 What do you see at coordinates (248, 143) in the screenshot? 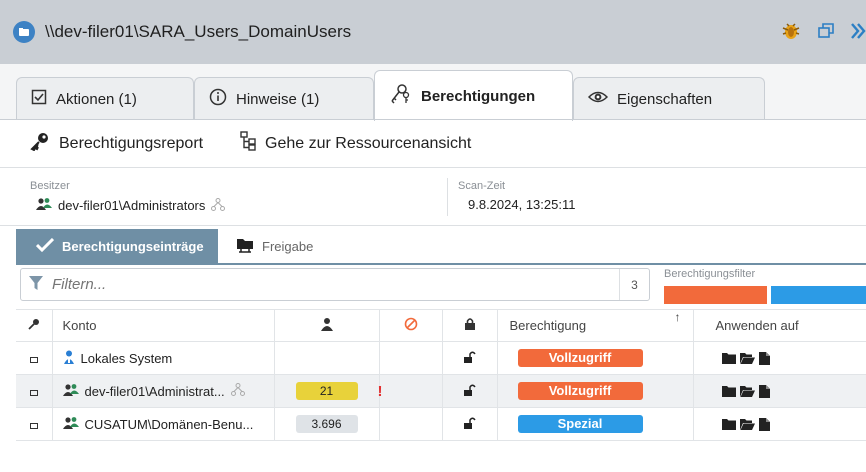
I see `tree-structure-icon` at bounding box center [248, 143].